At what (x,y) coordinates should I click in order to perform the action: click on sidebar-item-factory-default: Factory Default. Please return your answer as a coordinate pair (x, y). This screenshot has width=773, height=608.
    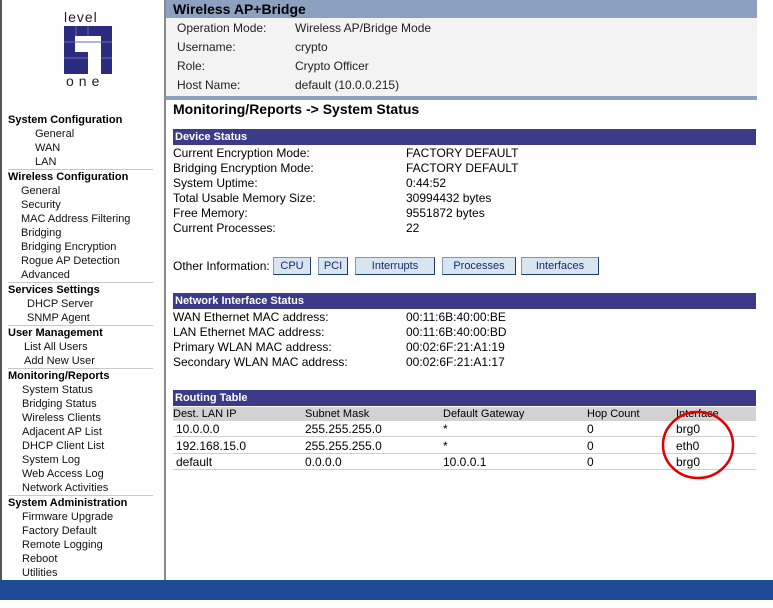
    Looking at the image, I should click on (80, 531).